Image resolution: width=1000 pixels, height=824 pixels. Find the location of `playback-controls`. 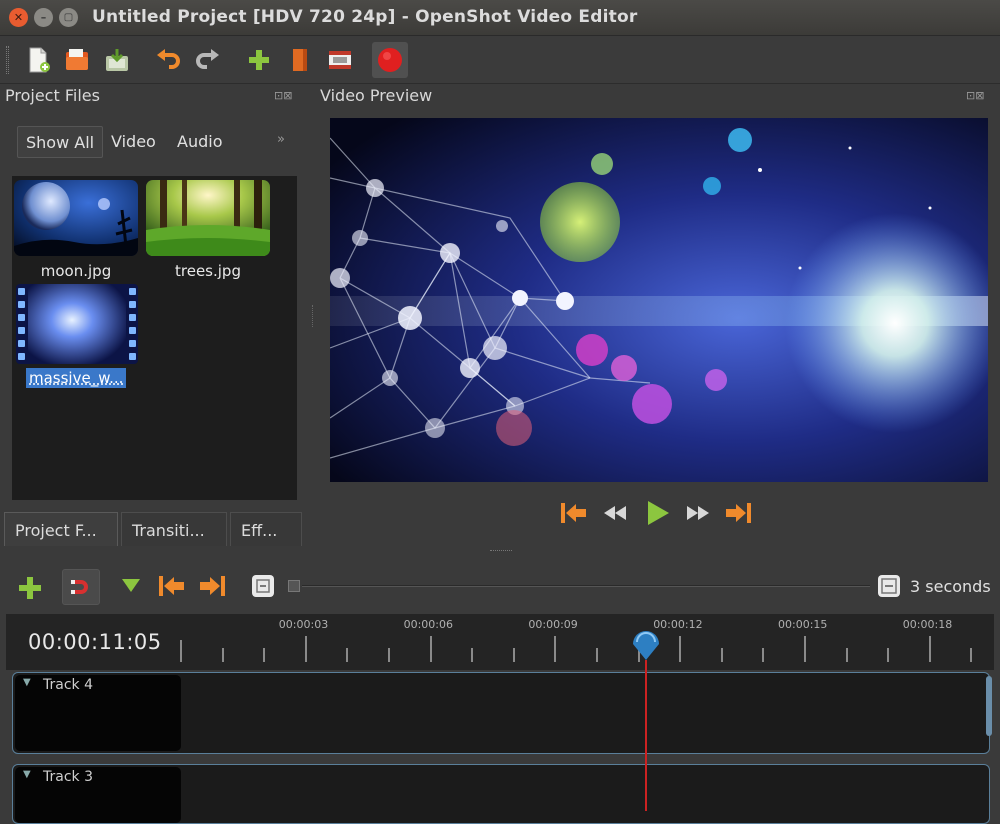

playback-controls is located at coordinates (663, 513).